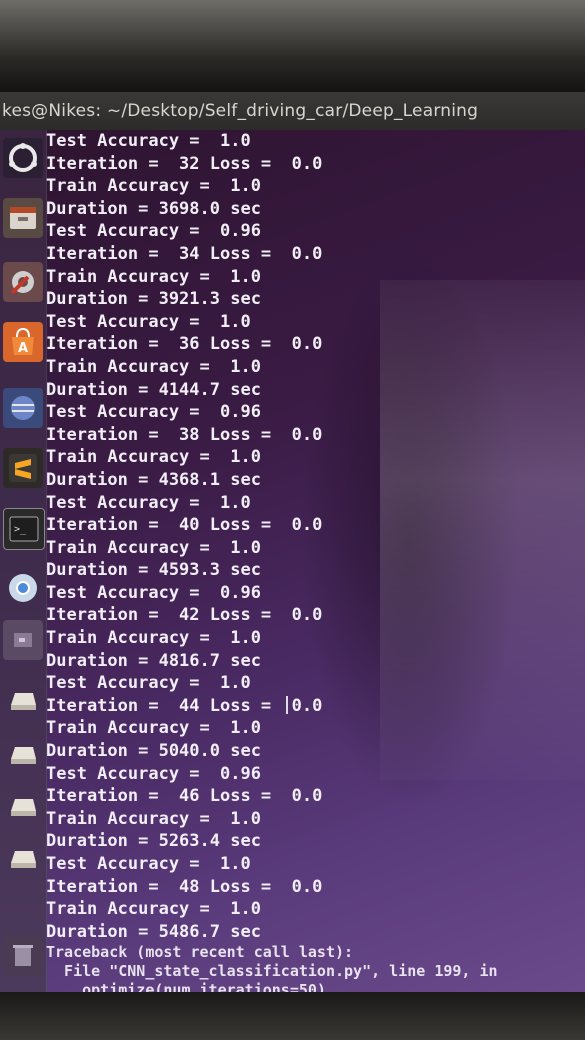 The image size is (585, 1040). Describe the element at coordinates (184, 434) in the screenshot. I see `terminal-line: Iteration = 38 Loss = 0.0` at that location.